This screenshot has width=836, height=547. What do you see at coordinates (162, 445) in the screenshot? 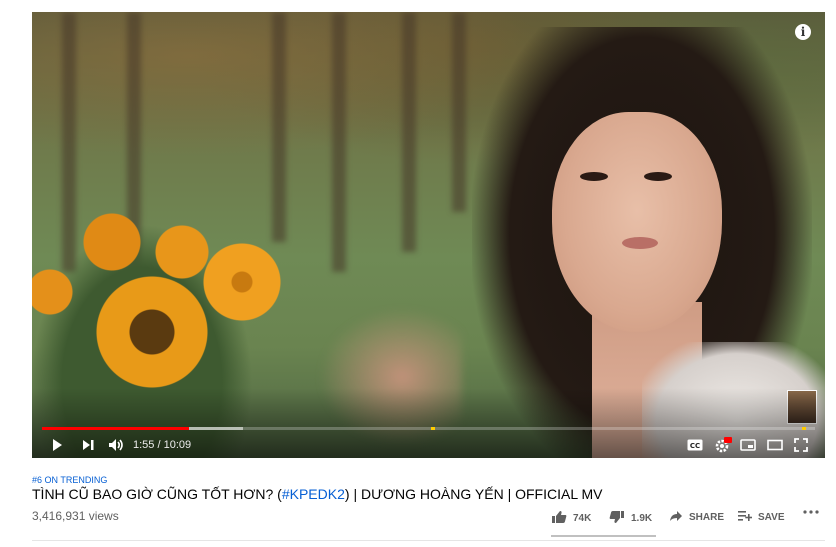
I see `time-display: 1:55 / 10:09` at bounding box center [162, 445].